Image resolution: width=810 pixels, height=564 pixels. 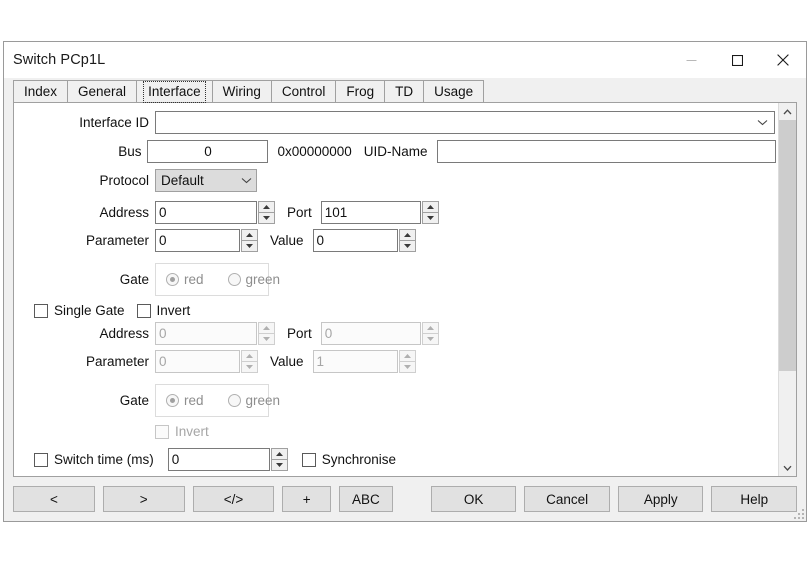 What do you see at coordinates (763, 122) in the screenshot?
I see `chevron-down-icon` at bounding box center [763, 122].